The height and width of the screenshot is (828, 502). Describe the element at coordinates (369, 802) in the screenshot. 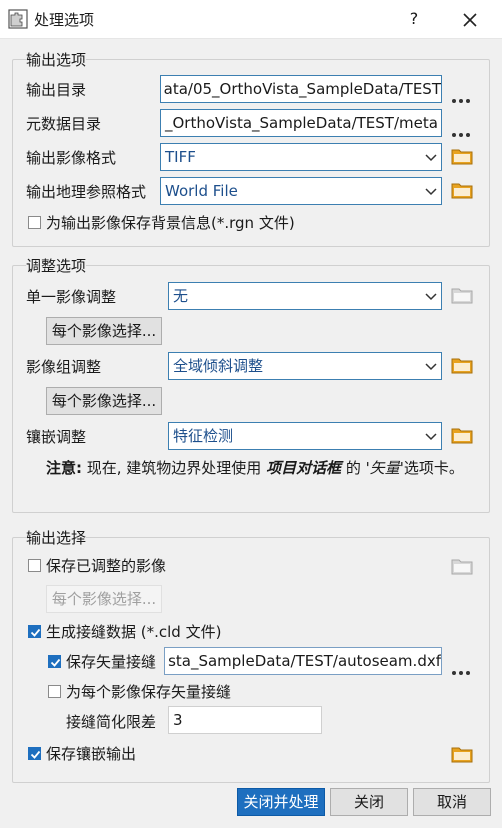

I see `close-button: 关闭` at that location.